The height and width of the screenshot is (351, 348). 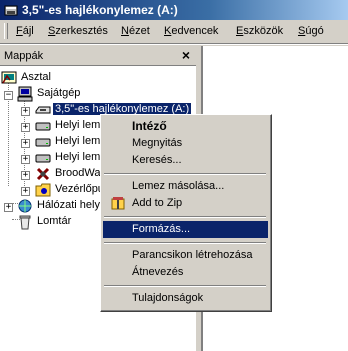 I want to click on menu-item-explore: Intéző, so click(x=185, y=126).